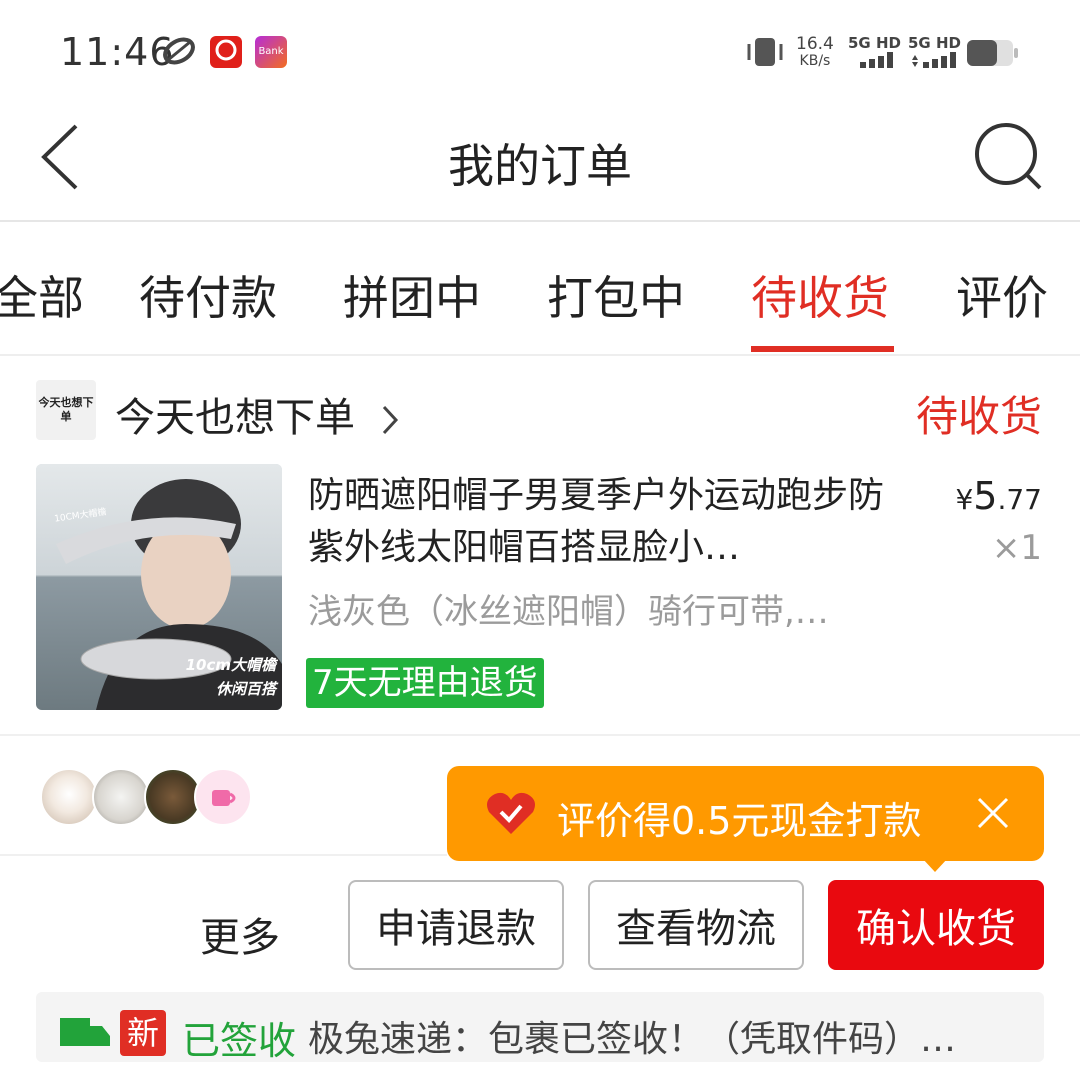 The height and width of the screenshot is (1065, 1080). What do you see at coordinates (936, 925) in the screenshot?
I see `confirm-receipt-button: 确认收货` at bounding box center [936, 925].